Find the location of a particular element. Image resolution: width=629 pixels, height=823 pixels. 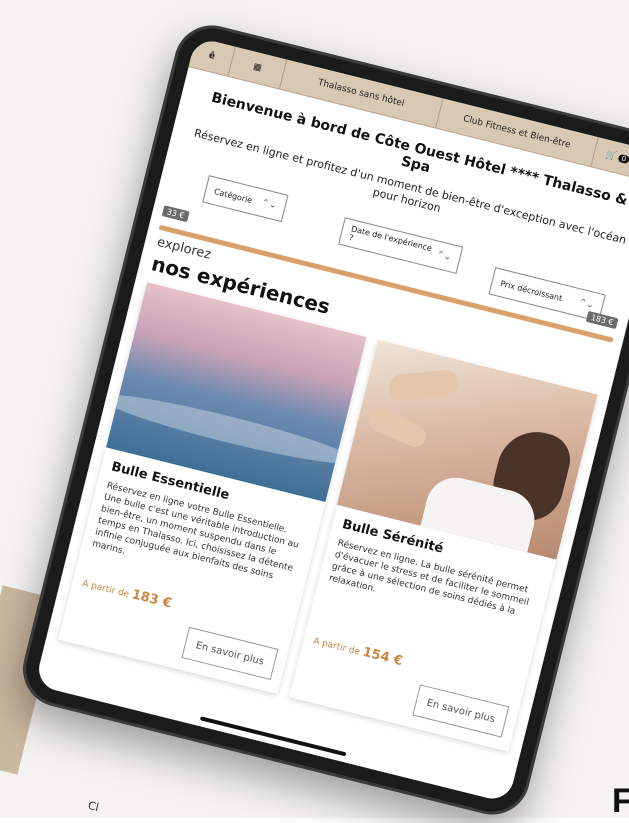

calendar-icon: ▦ is located at coordinates (257, 67).